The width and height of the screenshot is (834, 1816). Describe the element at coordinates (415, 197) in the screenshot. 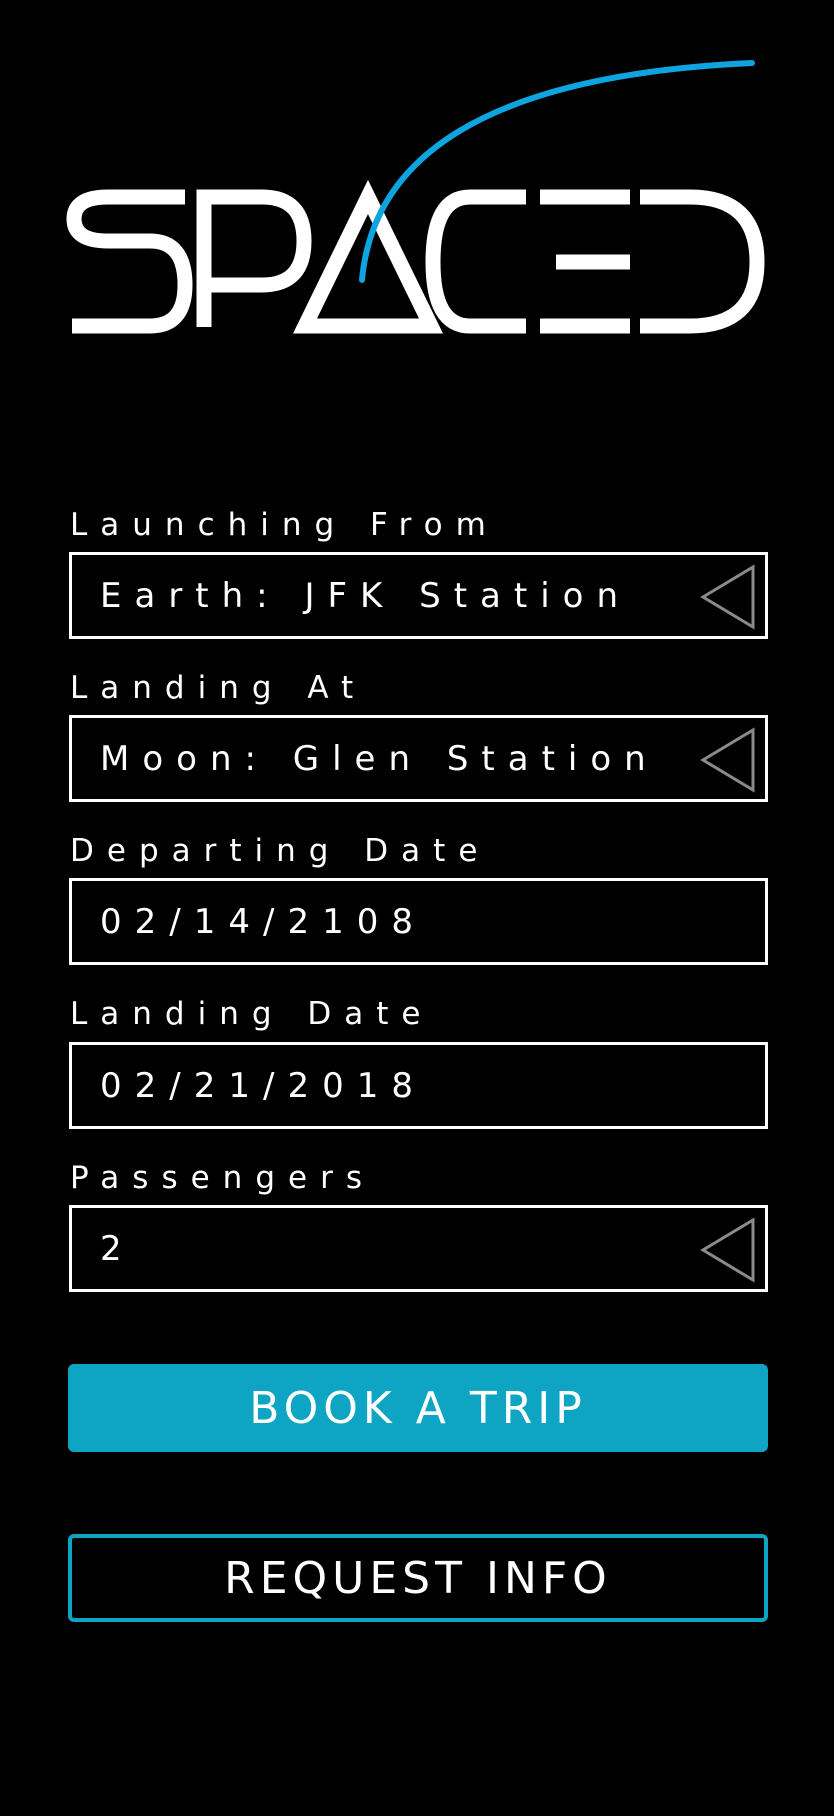

I see `spaced-logo-graphic` at that location.